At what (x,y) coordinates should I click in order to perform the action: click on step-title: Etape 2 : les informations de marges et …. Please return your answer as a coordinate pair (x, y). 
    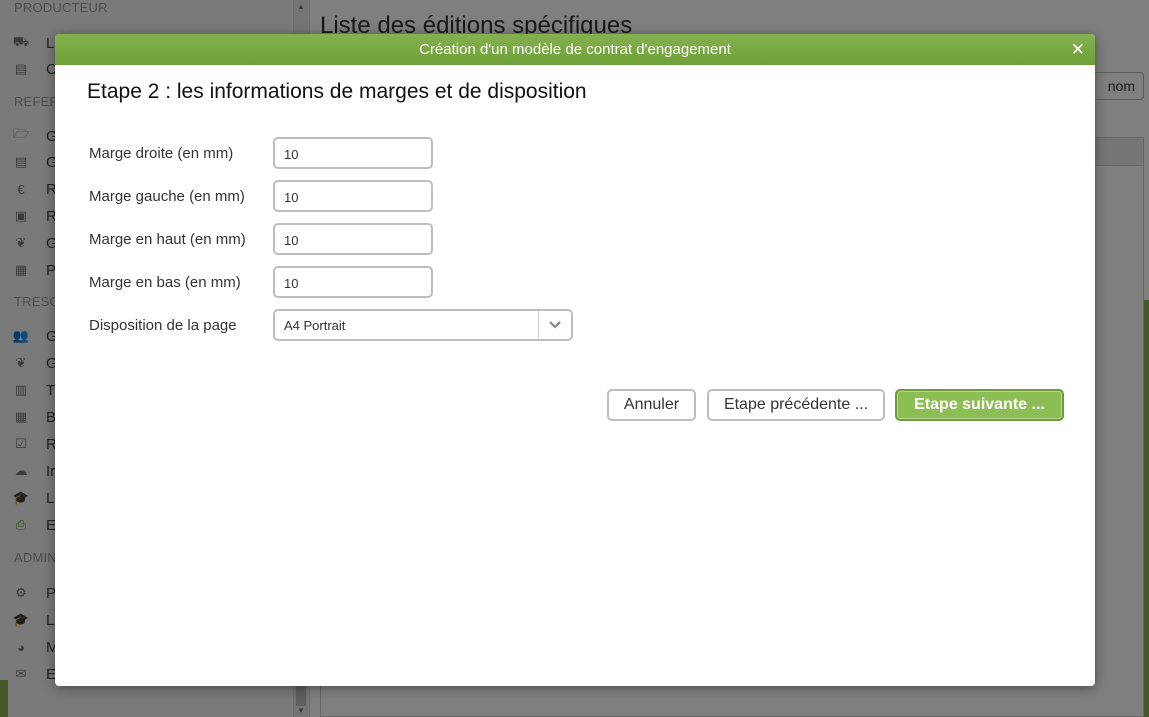
    Looking at the image, I should click on (337, 91).